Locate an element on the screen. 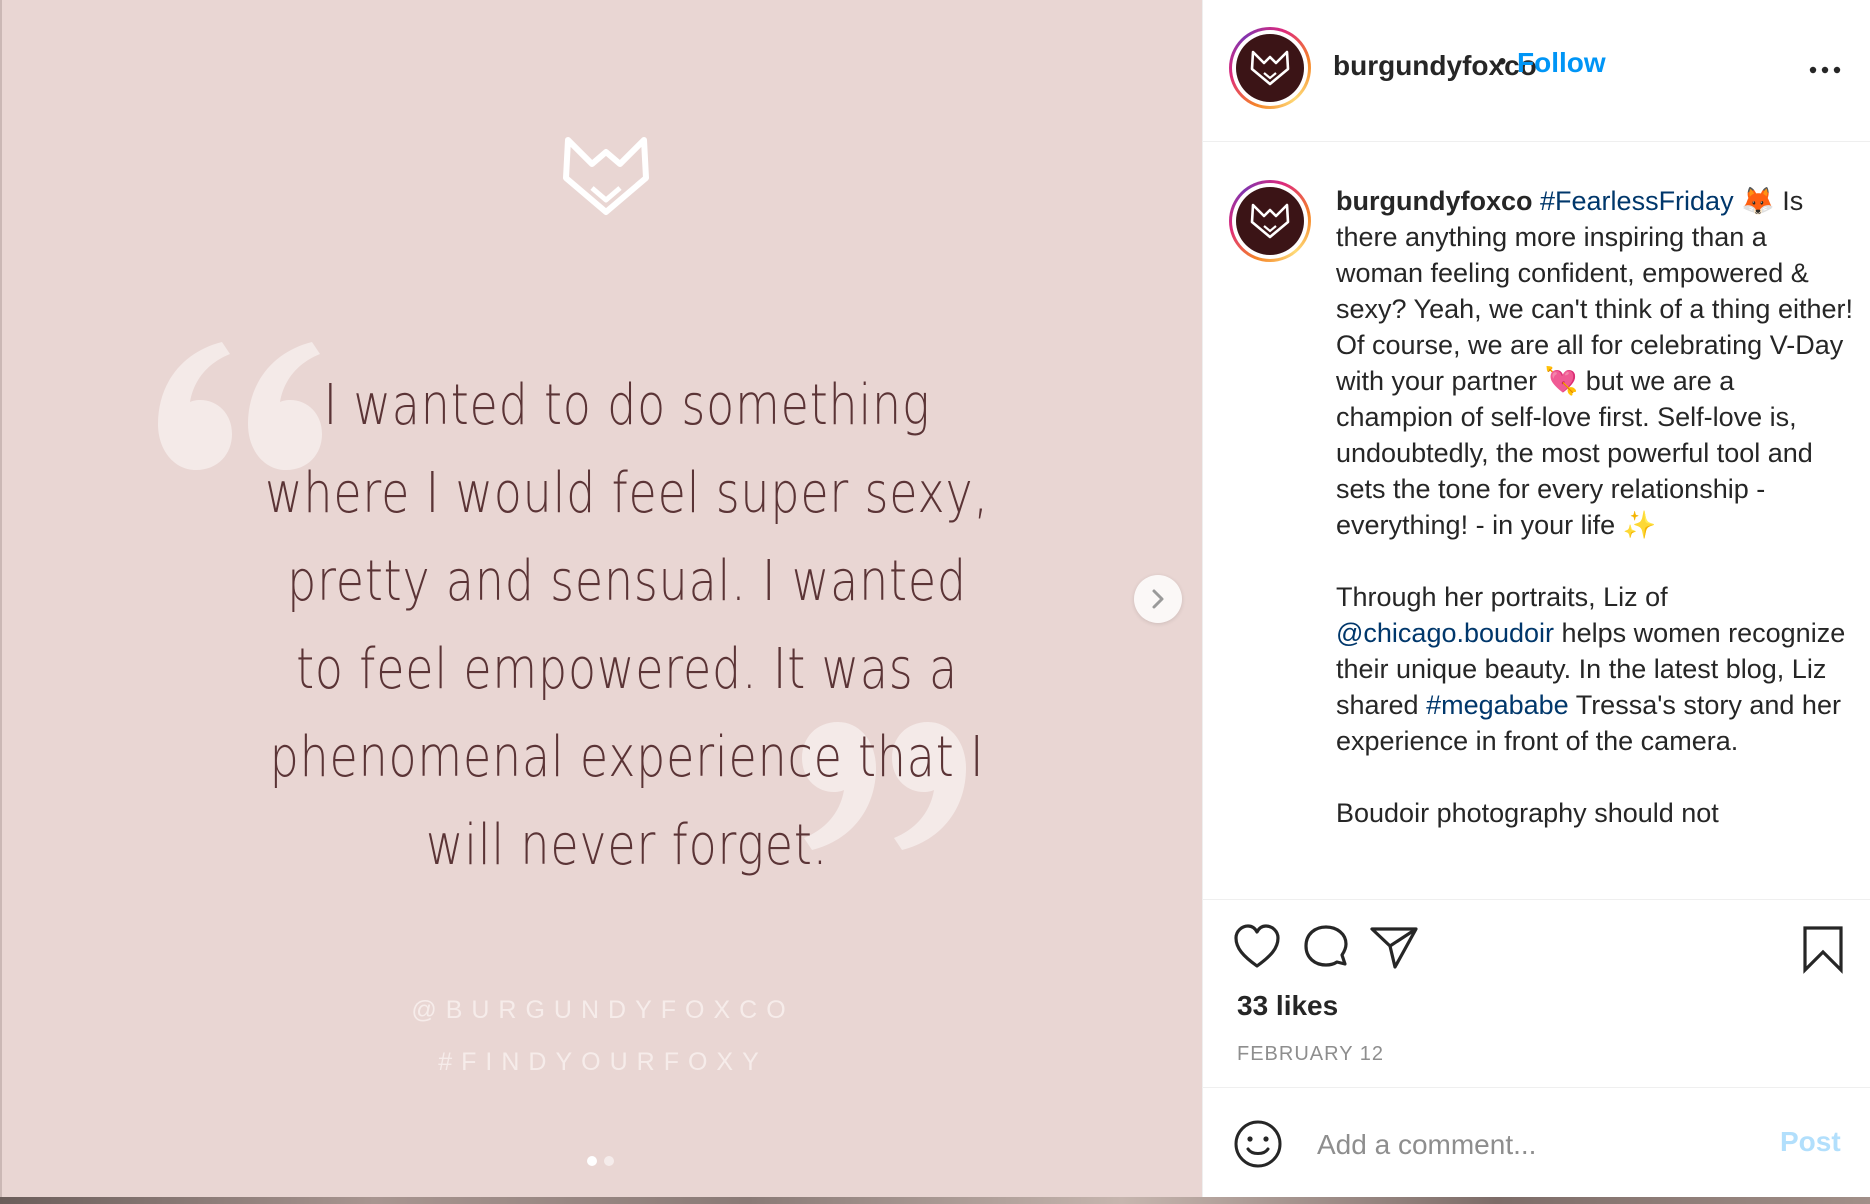 The image size is (1870, 1204). post-comment-button: Post is located at coordinates (1810, 1142).